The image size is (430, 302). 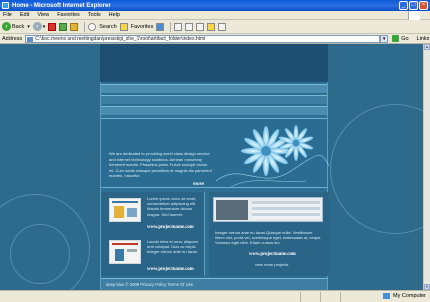 What do you see at coordinates (52, 26) in the screenshot?
I see `stop-button` at bounding box center [52, 26].